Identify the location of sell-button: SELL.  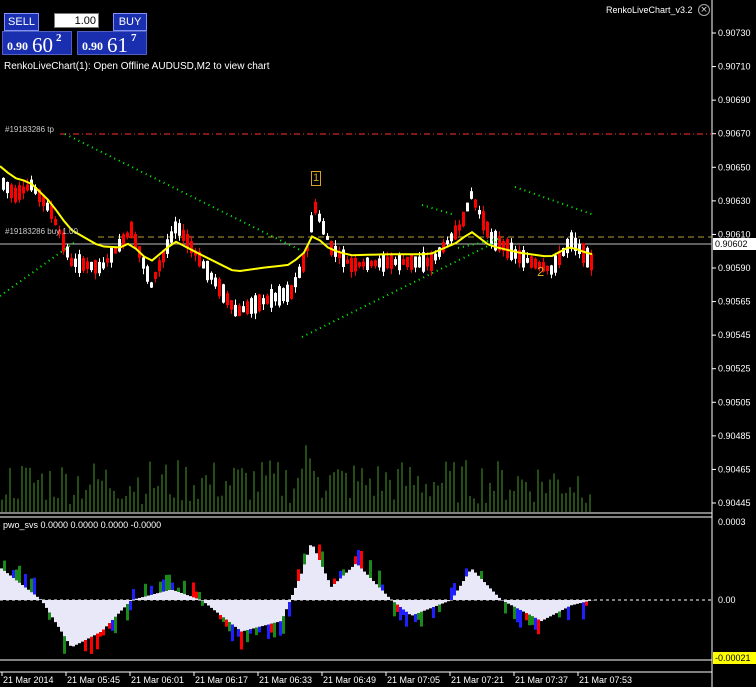
(21, 22).